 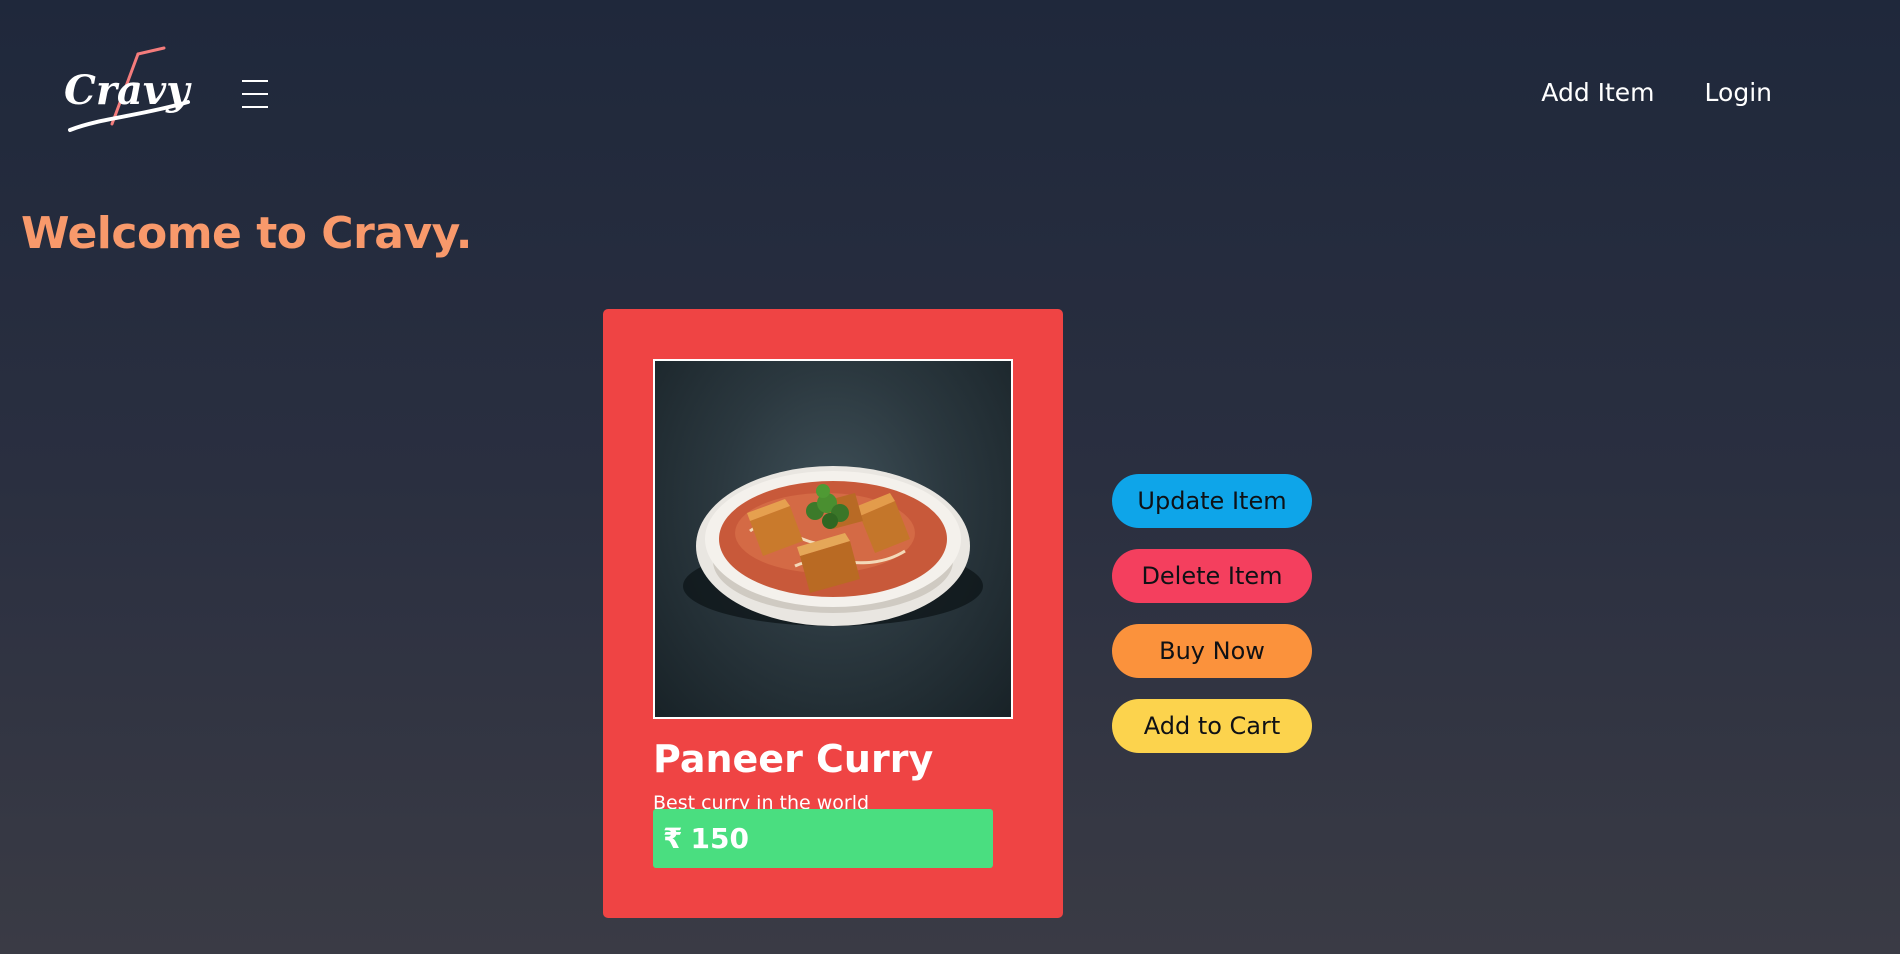 I want to click on nav-link-add-item: Add Item, so click(x=1597, y=92).